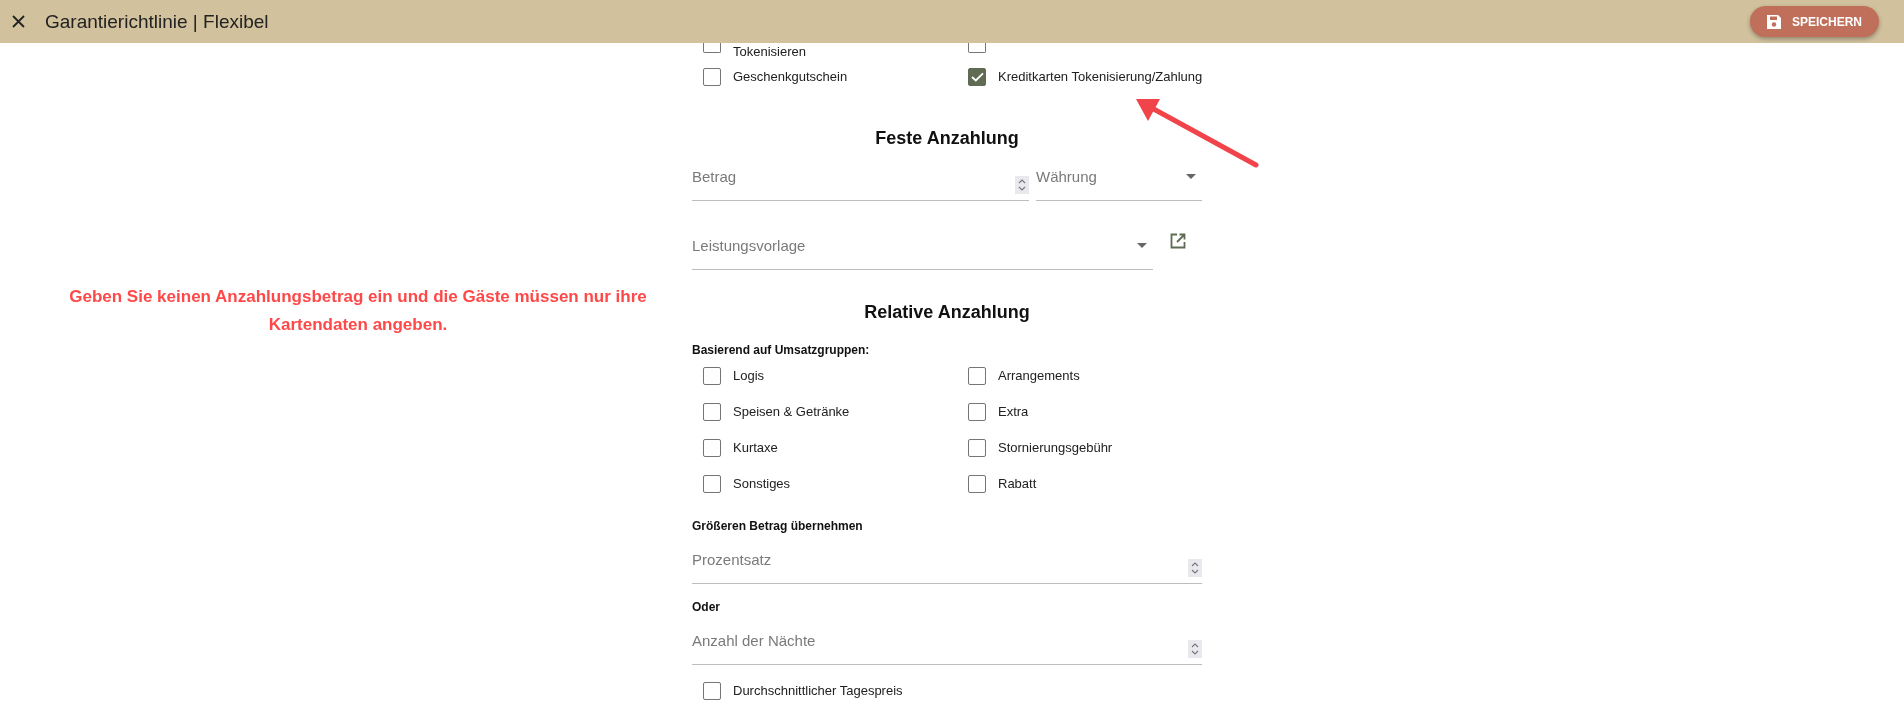 The image size is (1904, 710). What do you see at coordinates (947, 138) in the screenshot?
I see `section-heading: Feste Anzahlung` at bounding box center [947, 138].